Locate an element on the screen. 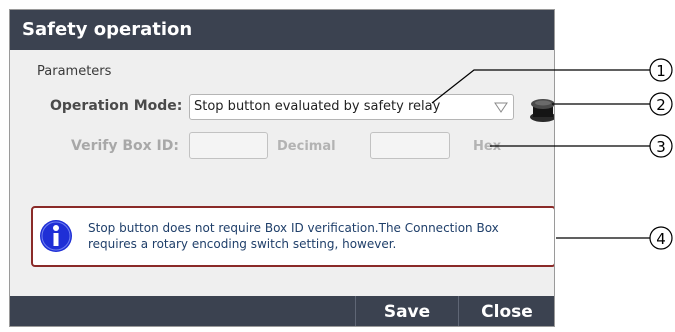 This screenshot has width=675, height=332. callout-marker-2: 2 is located at coordinates (661, 104).